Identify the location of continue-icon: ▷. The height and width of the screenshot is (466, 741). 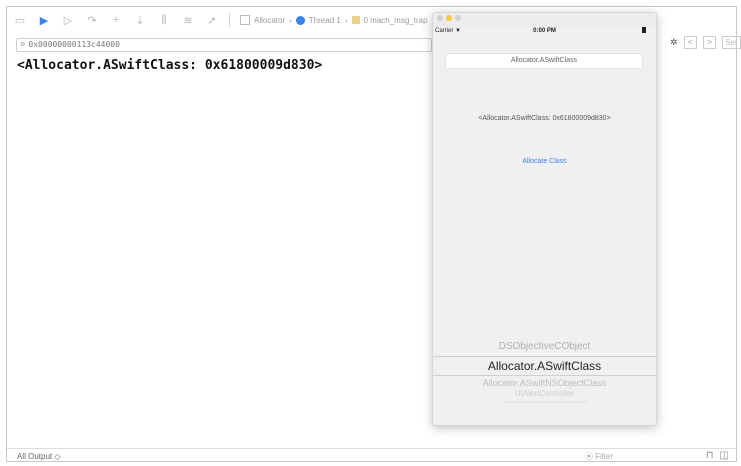
(68, 20).